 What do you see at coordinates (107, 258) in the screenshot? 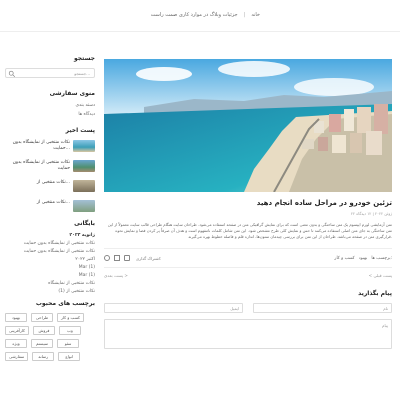
I see `facebook-icon` at bounding box center [107, 258].